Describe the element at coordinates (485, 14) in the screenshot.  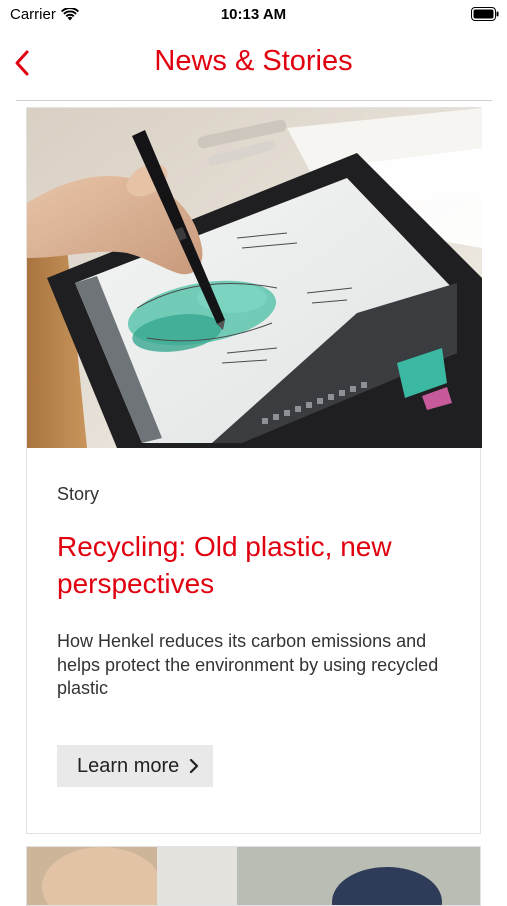
I see `battery-icon` at that location.